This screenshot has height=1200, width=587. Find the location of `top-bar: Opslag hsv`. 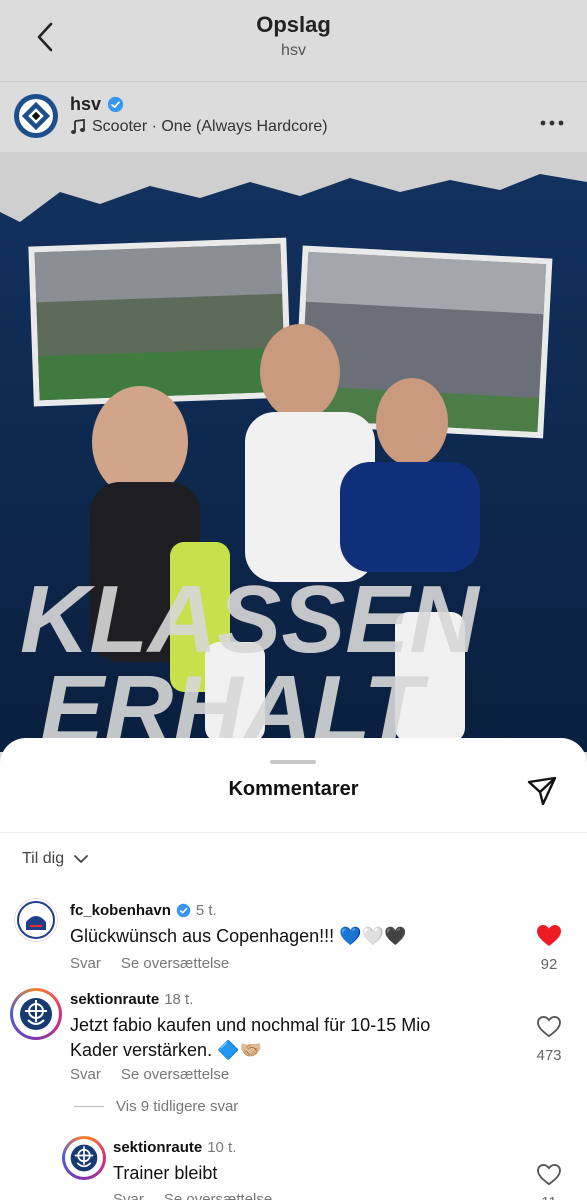

top-bar: Opslag hsv is located at coordinates (293, 41).